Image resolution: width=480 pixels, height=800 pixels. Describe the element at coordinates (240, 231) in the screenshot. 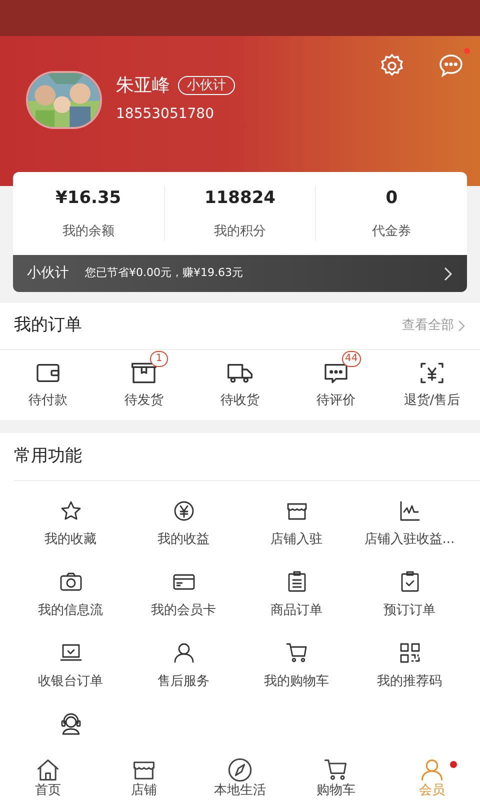

I see `stat-label: 我的积分` at that location.